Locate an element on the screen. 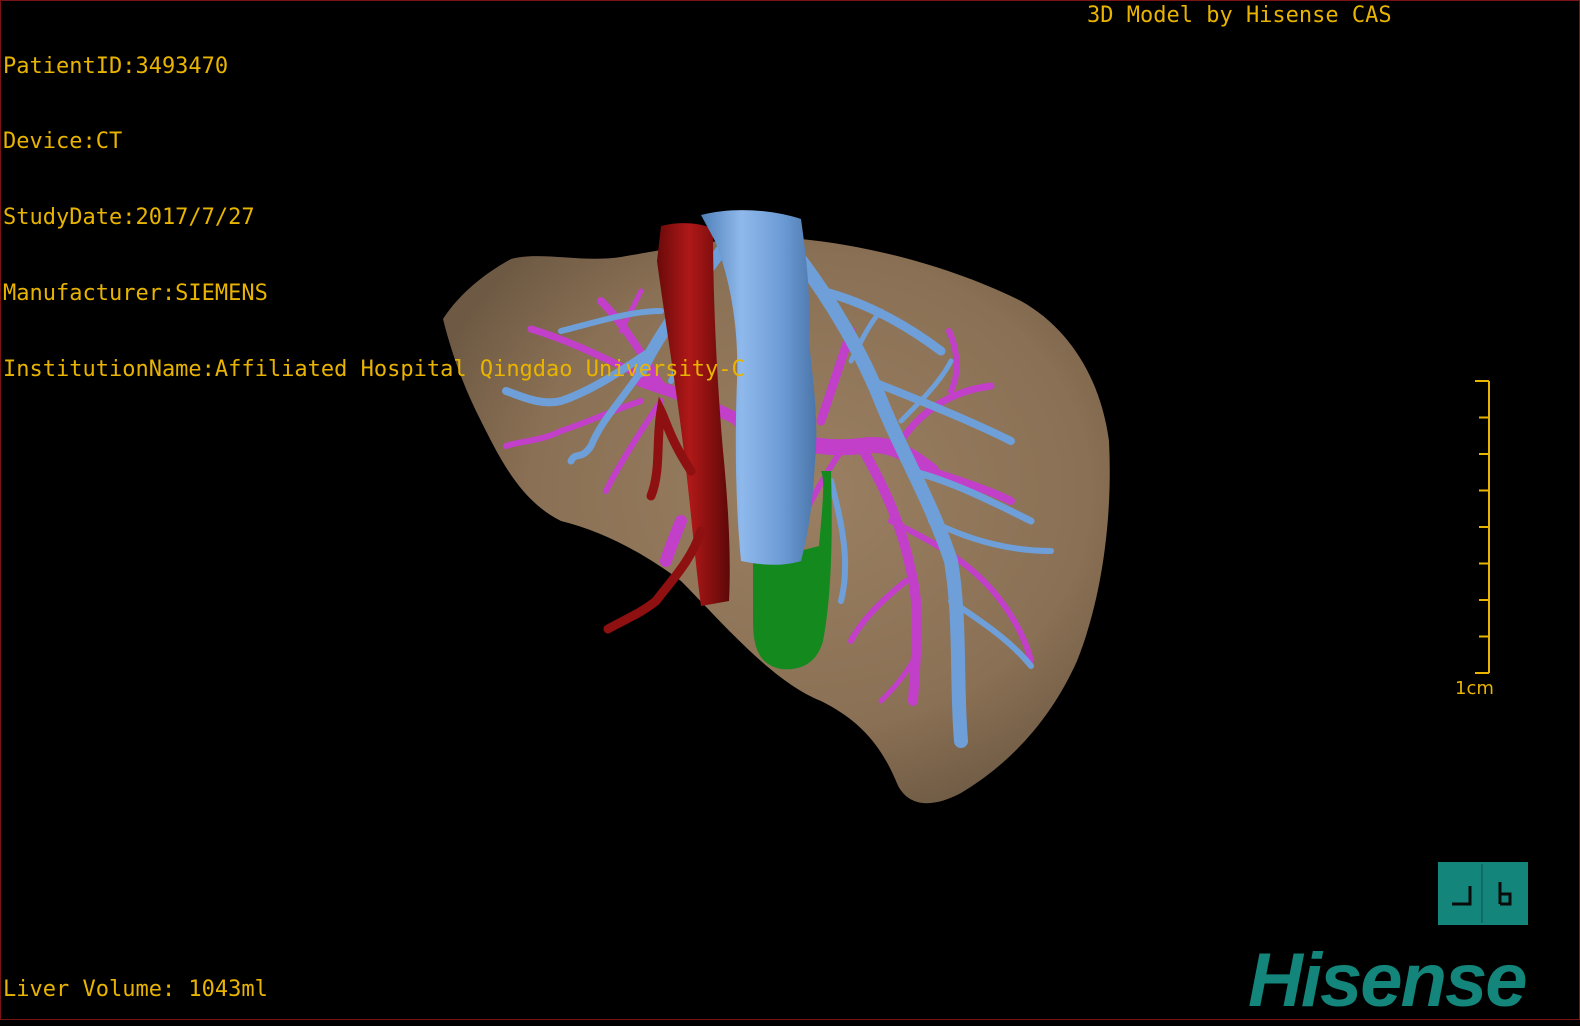  patient-id: PatientID:3493470 is located at coordinates (116, 66).